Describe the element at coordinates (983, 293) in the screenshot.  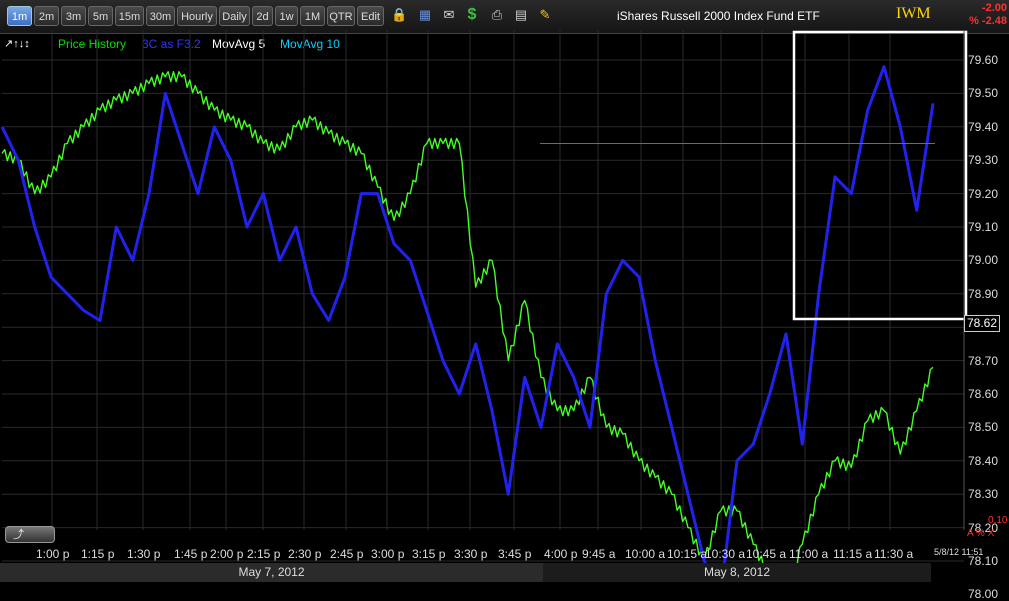
I see `y-tick-label: 78.90` at that location.